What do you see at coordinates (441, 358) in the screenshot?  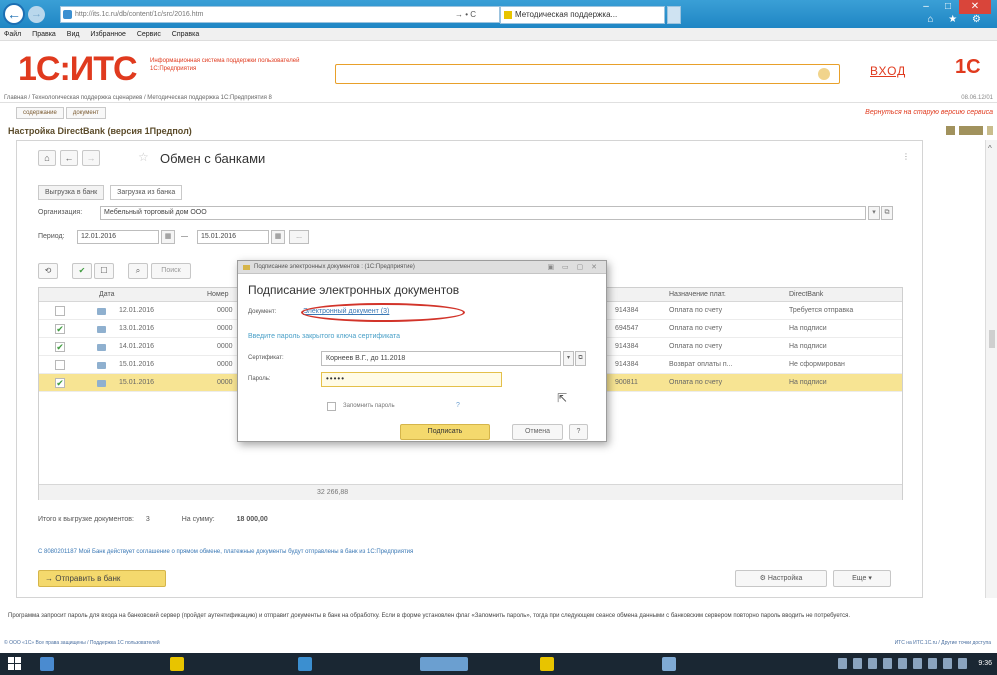 I see `certificate-field: Корнеев В.Г., до 11.2018` at bounding box center [441, 358].